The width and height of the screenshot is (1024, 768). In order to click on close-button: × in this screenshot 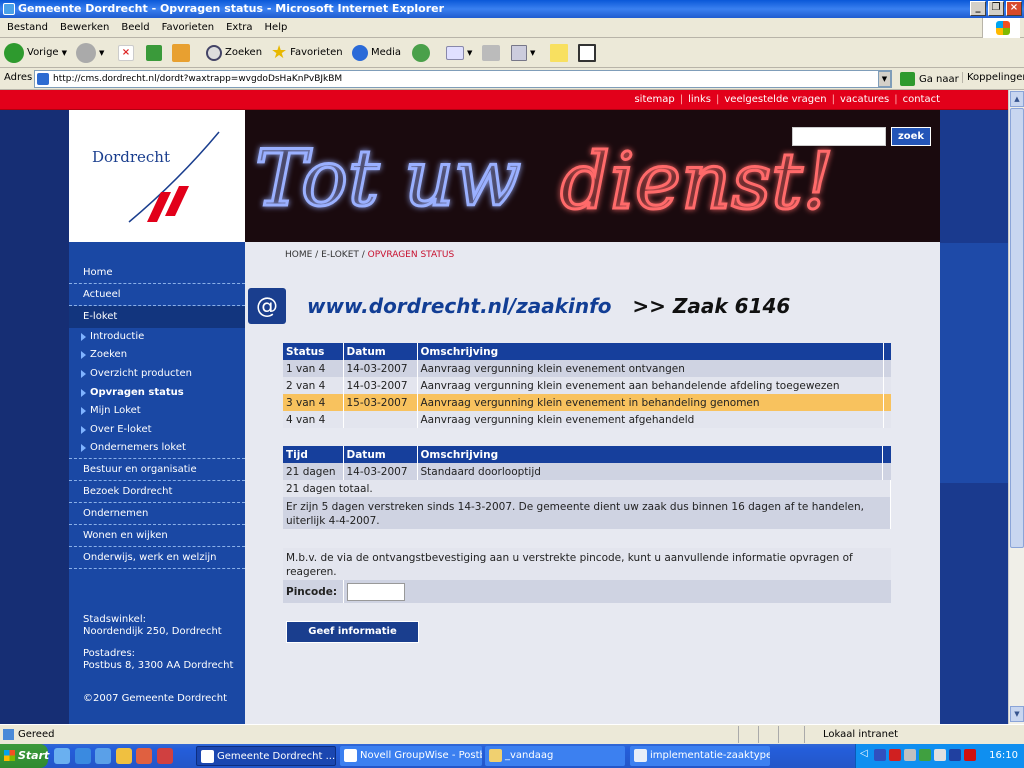, I will do `click(1014, 8)`.